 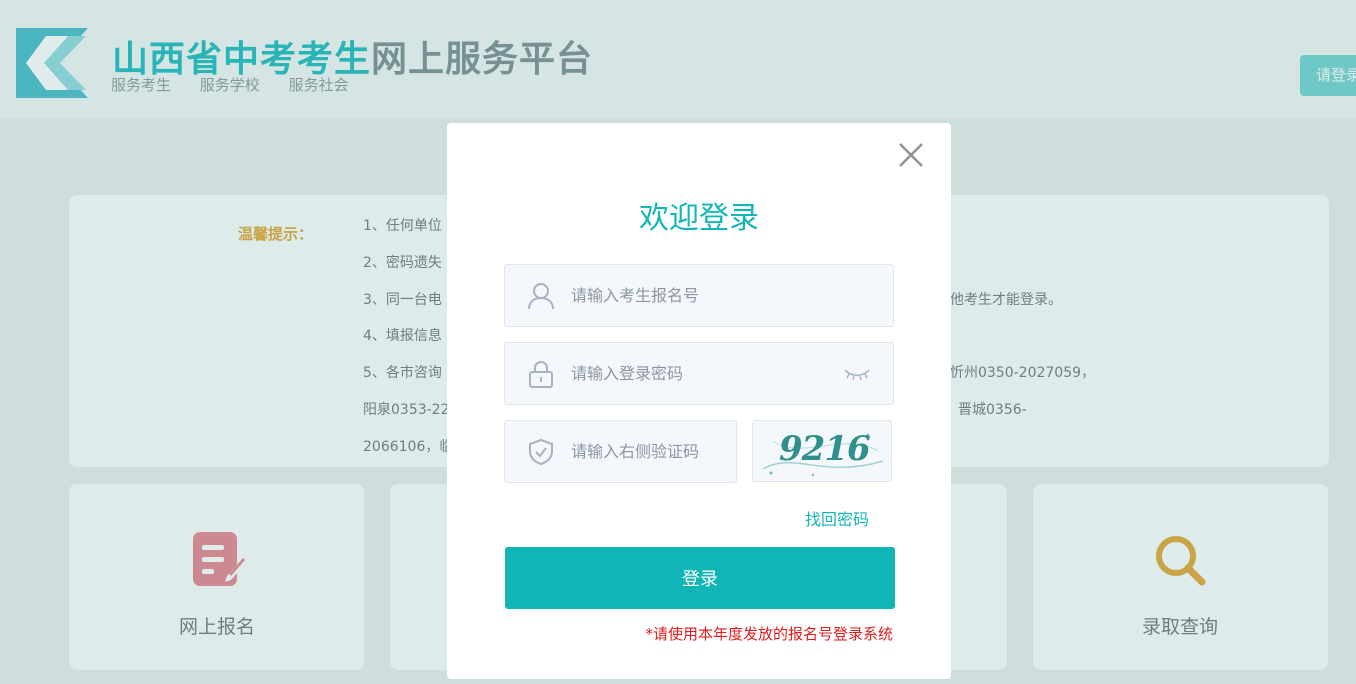 I want to click on username-field, so click(x=699, y=295).